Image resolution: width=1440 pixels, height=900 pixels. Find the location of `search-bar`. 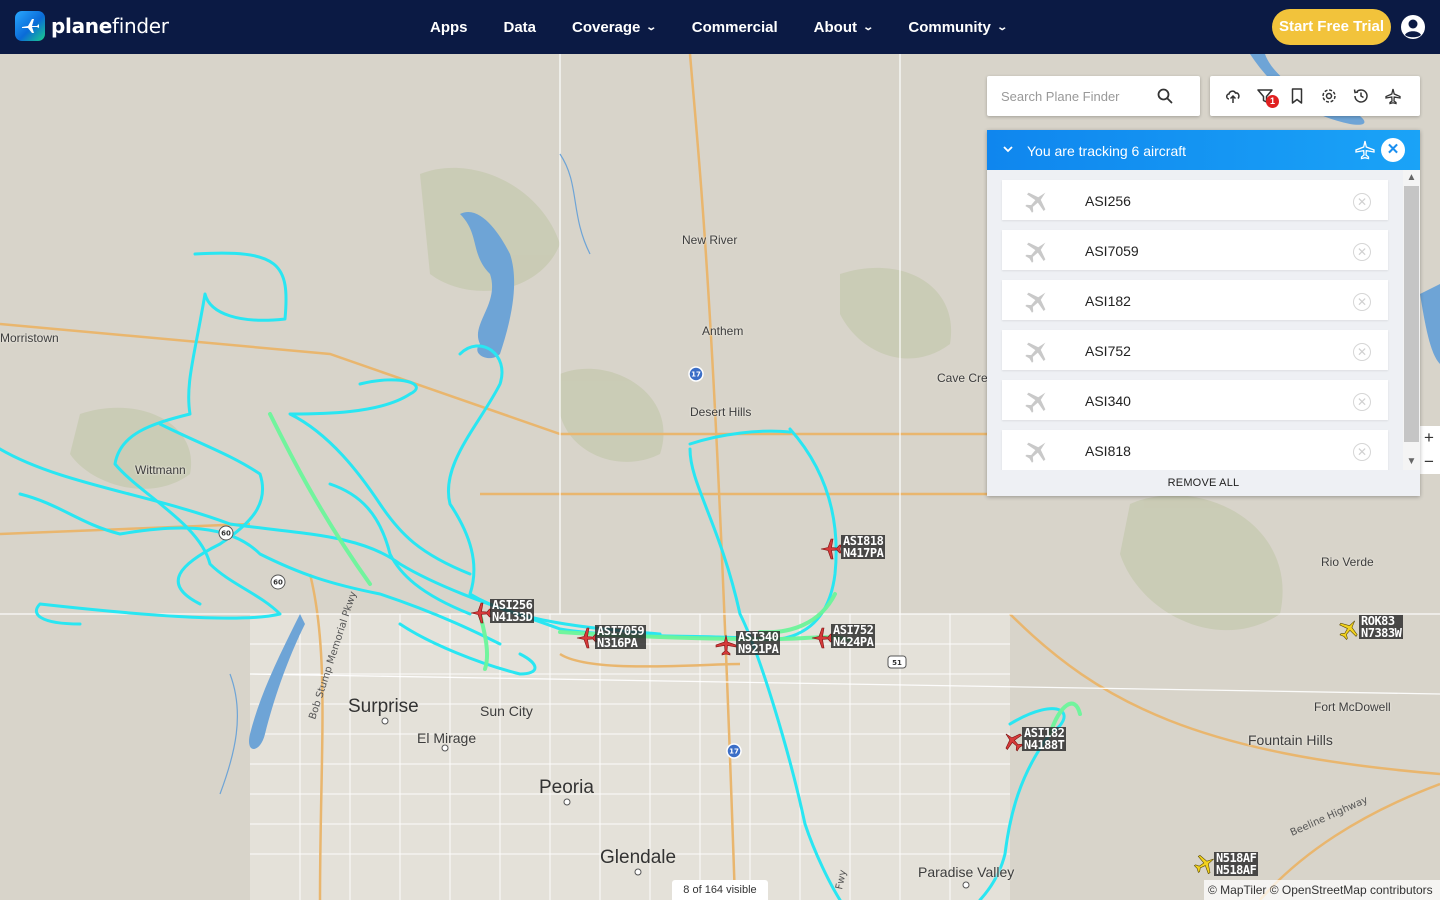

search-bar is located at coordinates (1093, 96).